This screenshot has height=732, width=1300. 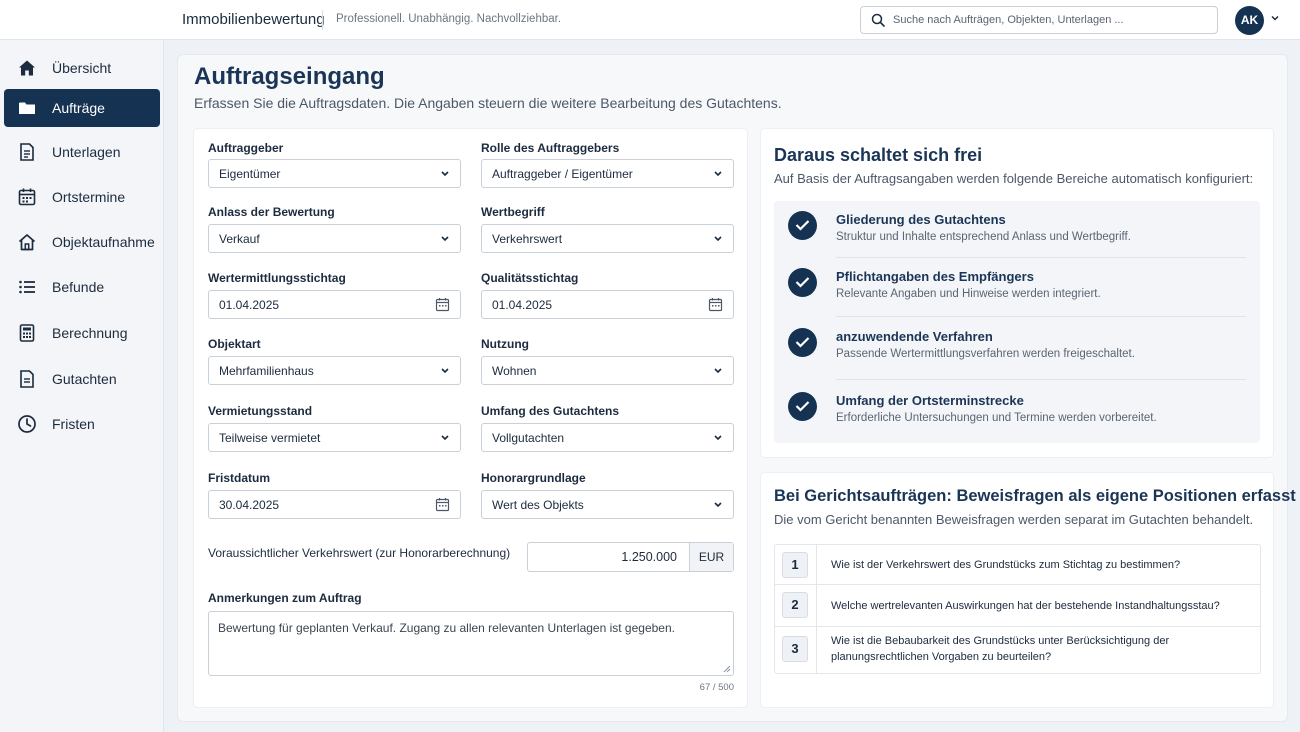 I want to click on unlock-item-title: Gliederung des Gutachtens, so click(x=921, y=219).